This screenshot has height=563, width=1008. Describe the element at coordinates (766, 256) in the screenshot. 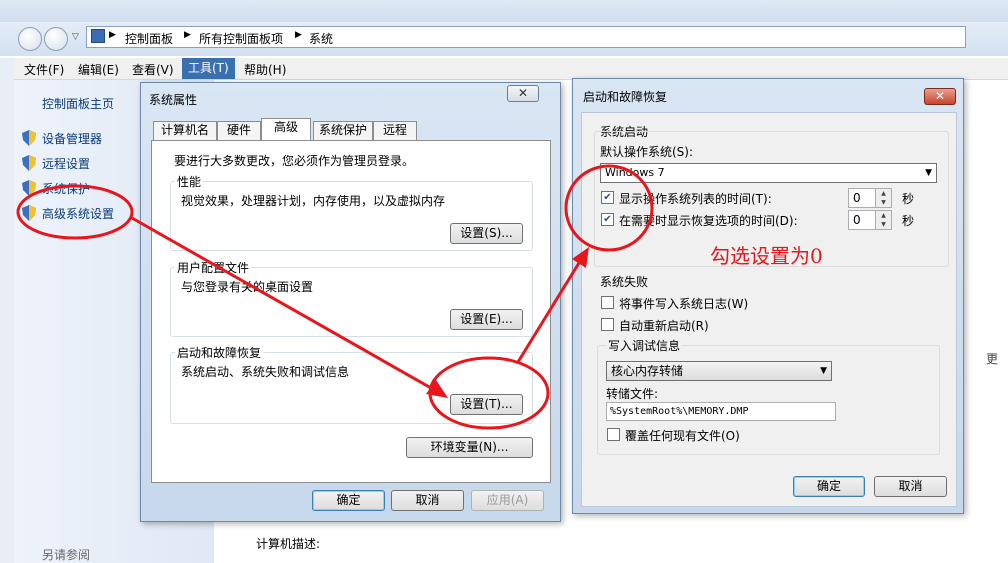

I see `annotation-text: 勾选设置为0` at that location.